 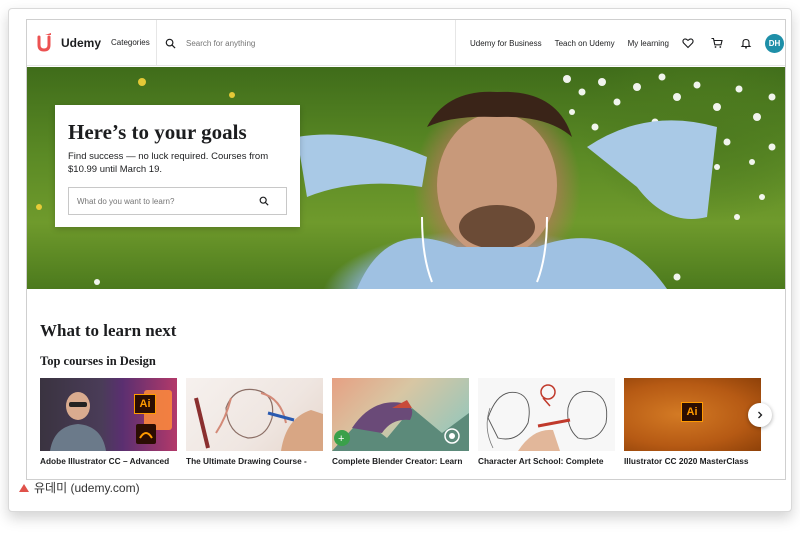 I want to click on caption-triangle-icon, so click(x=24, y=487).